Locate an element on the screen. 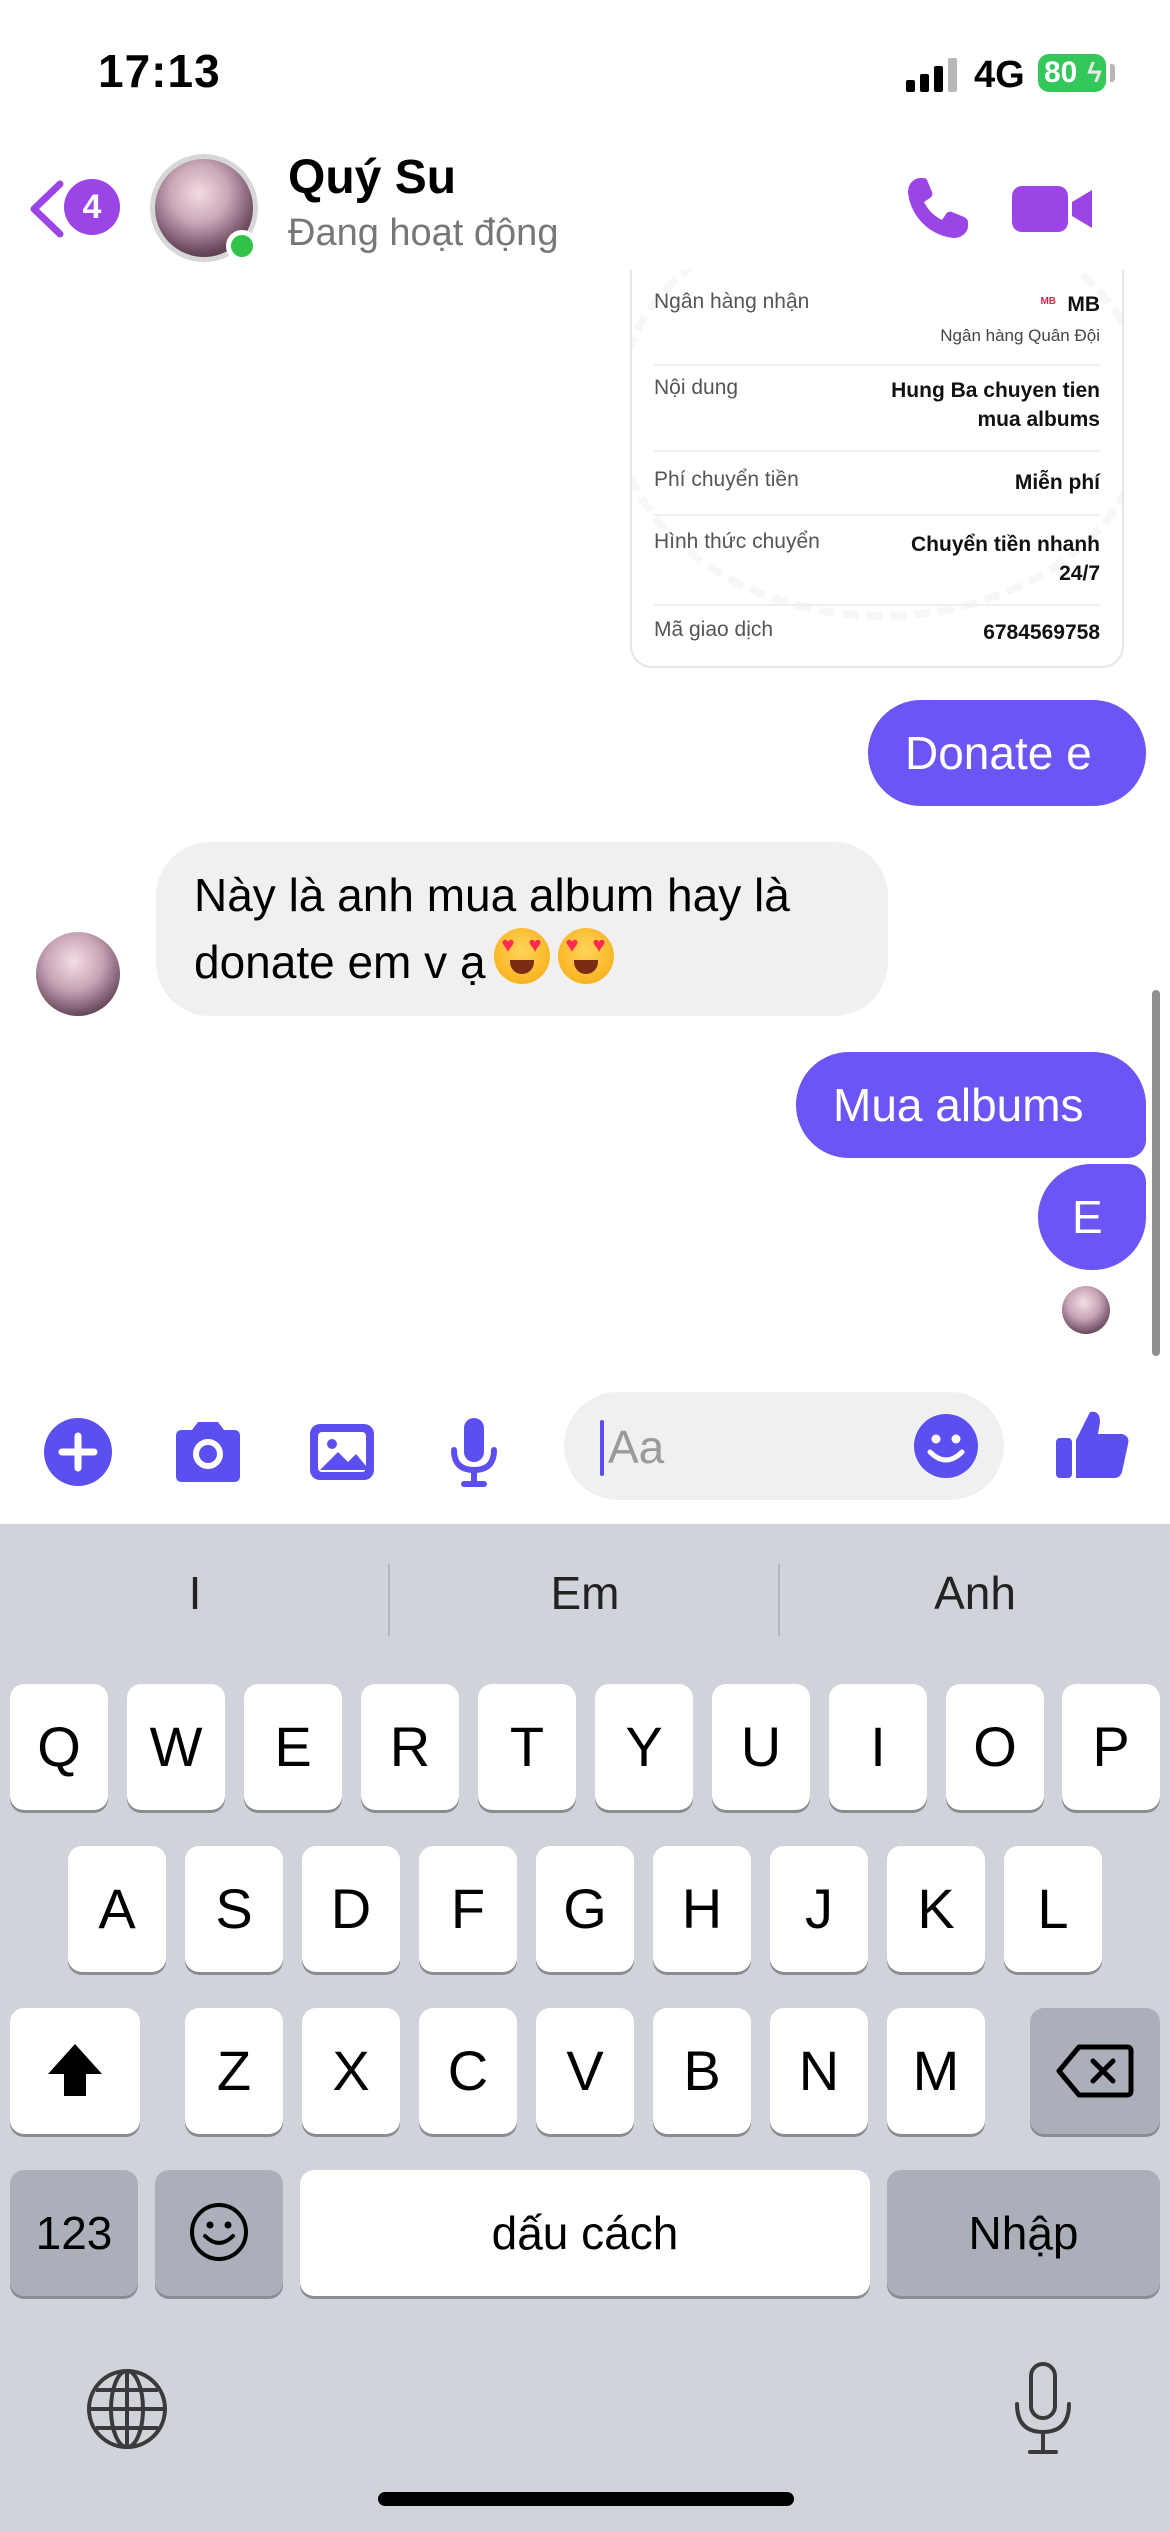 Image resolution: width=1170 pixels, height=2532 pixels. receipt-label: Nội dung is located at coordinates (696, 387).